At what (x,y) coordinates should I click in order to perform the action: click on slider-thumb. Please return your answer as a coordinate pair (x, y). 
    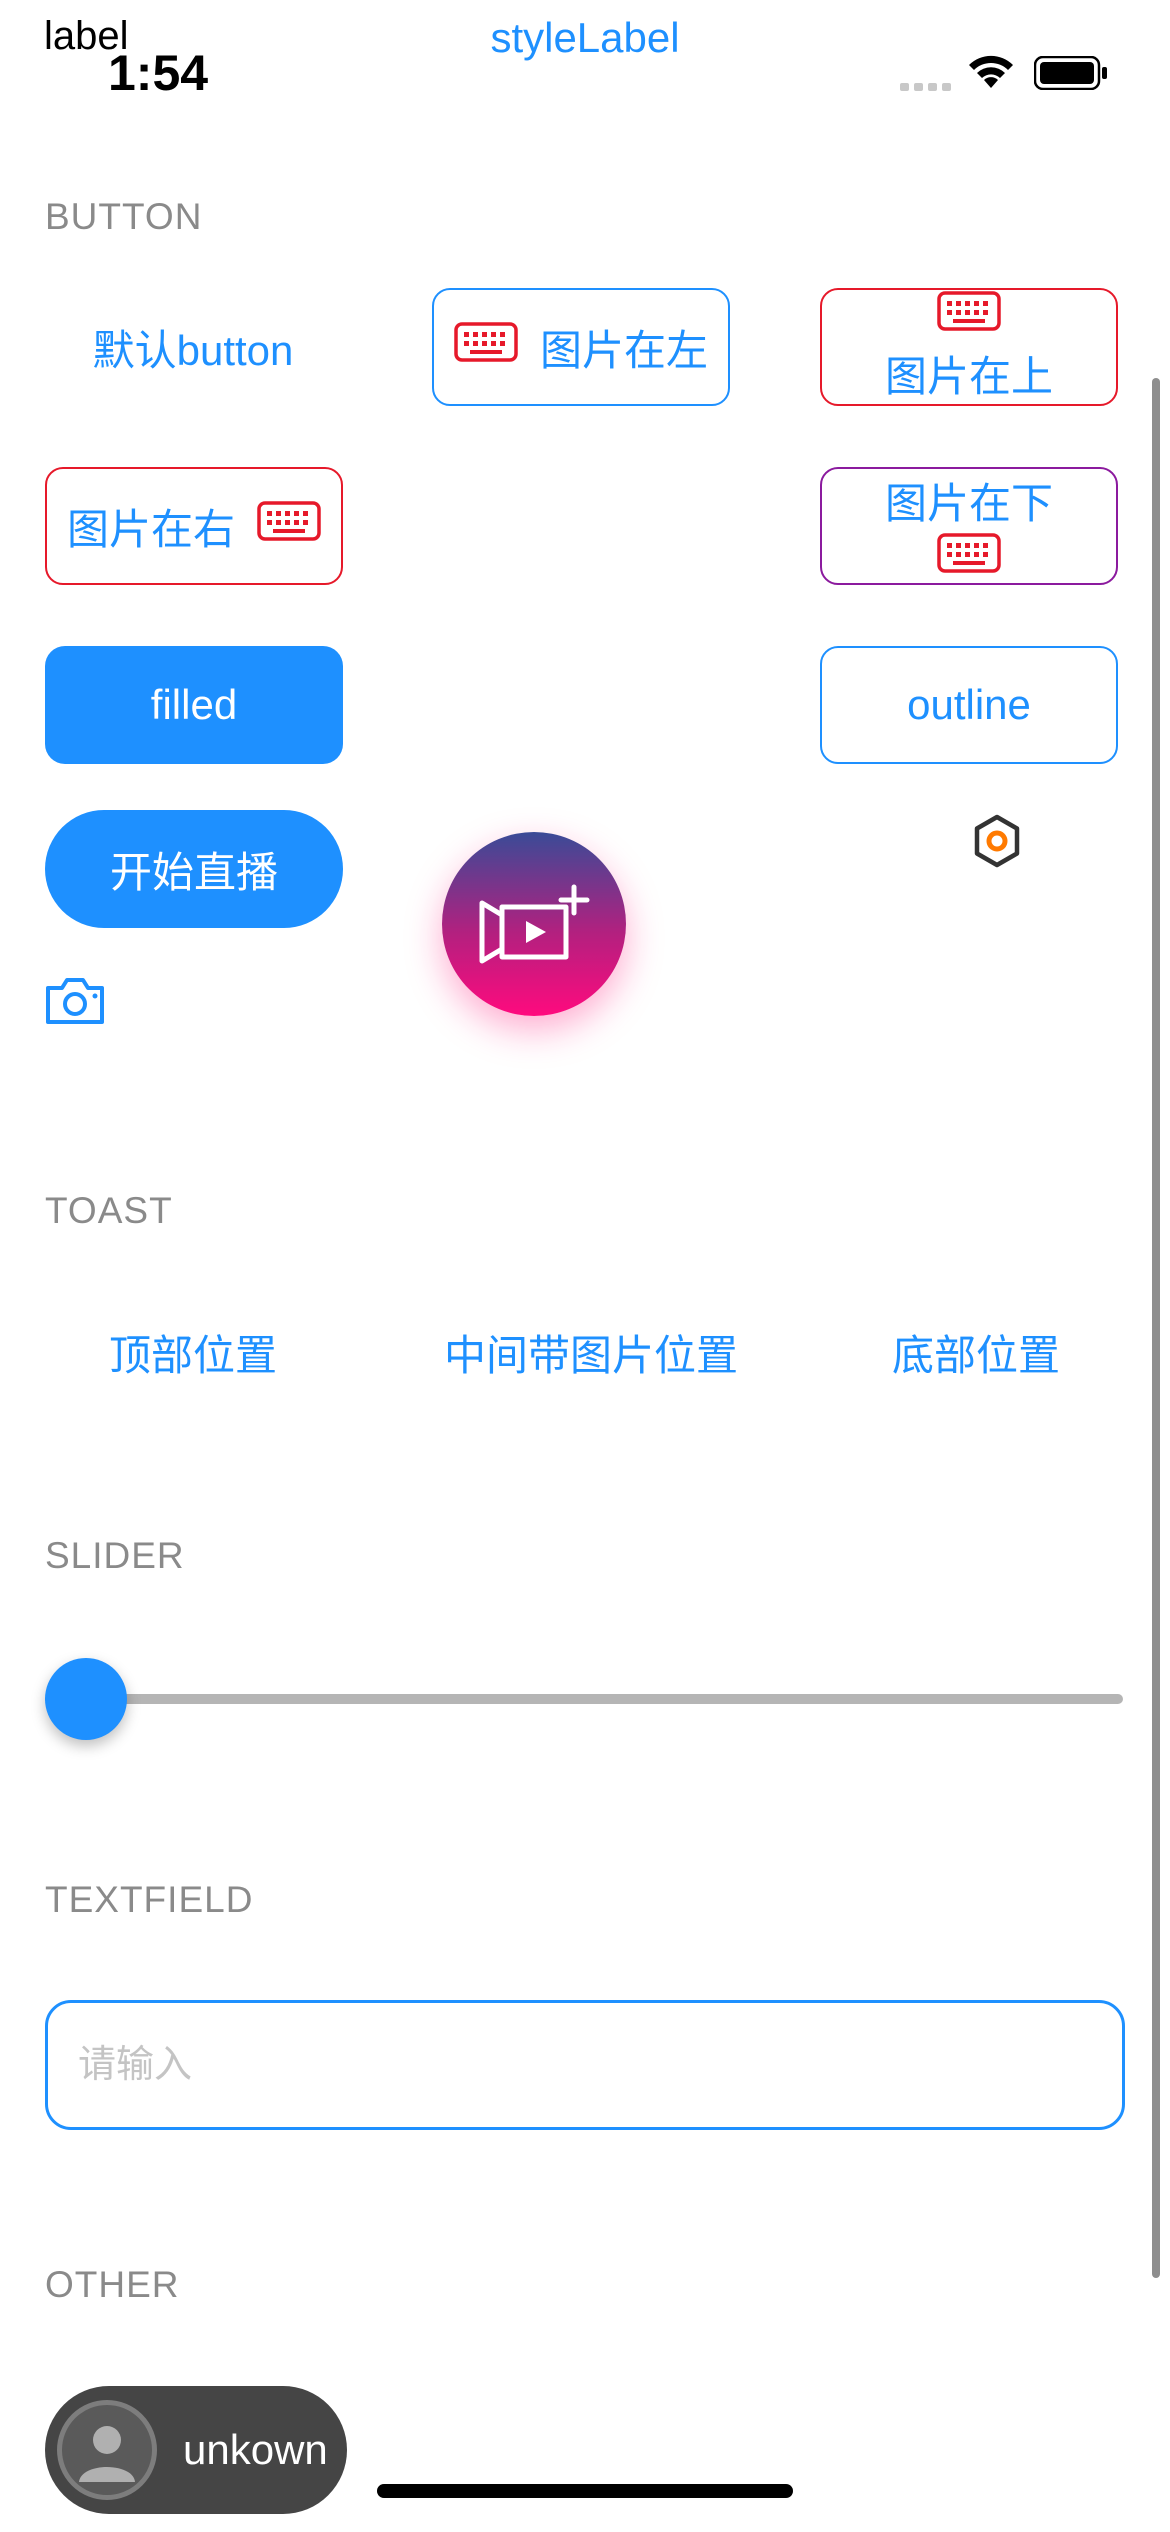
    Looking at the image, I should click on (86, 1699).